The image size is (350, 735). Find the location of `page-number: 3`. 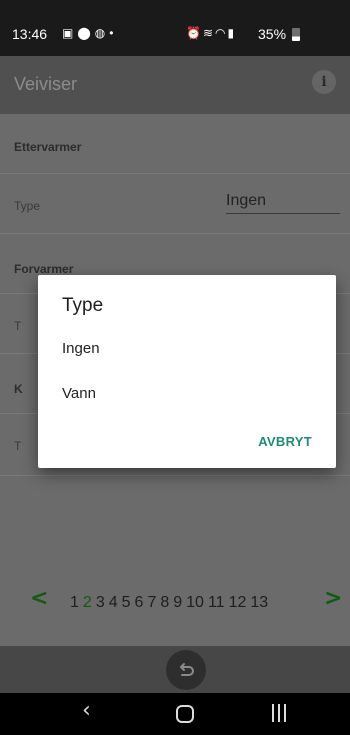

page-number: 3 is located at coordinates (100, 603).